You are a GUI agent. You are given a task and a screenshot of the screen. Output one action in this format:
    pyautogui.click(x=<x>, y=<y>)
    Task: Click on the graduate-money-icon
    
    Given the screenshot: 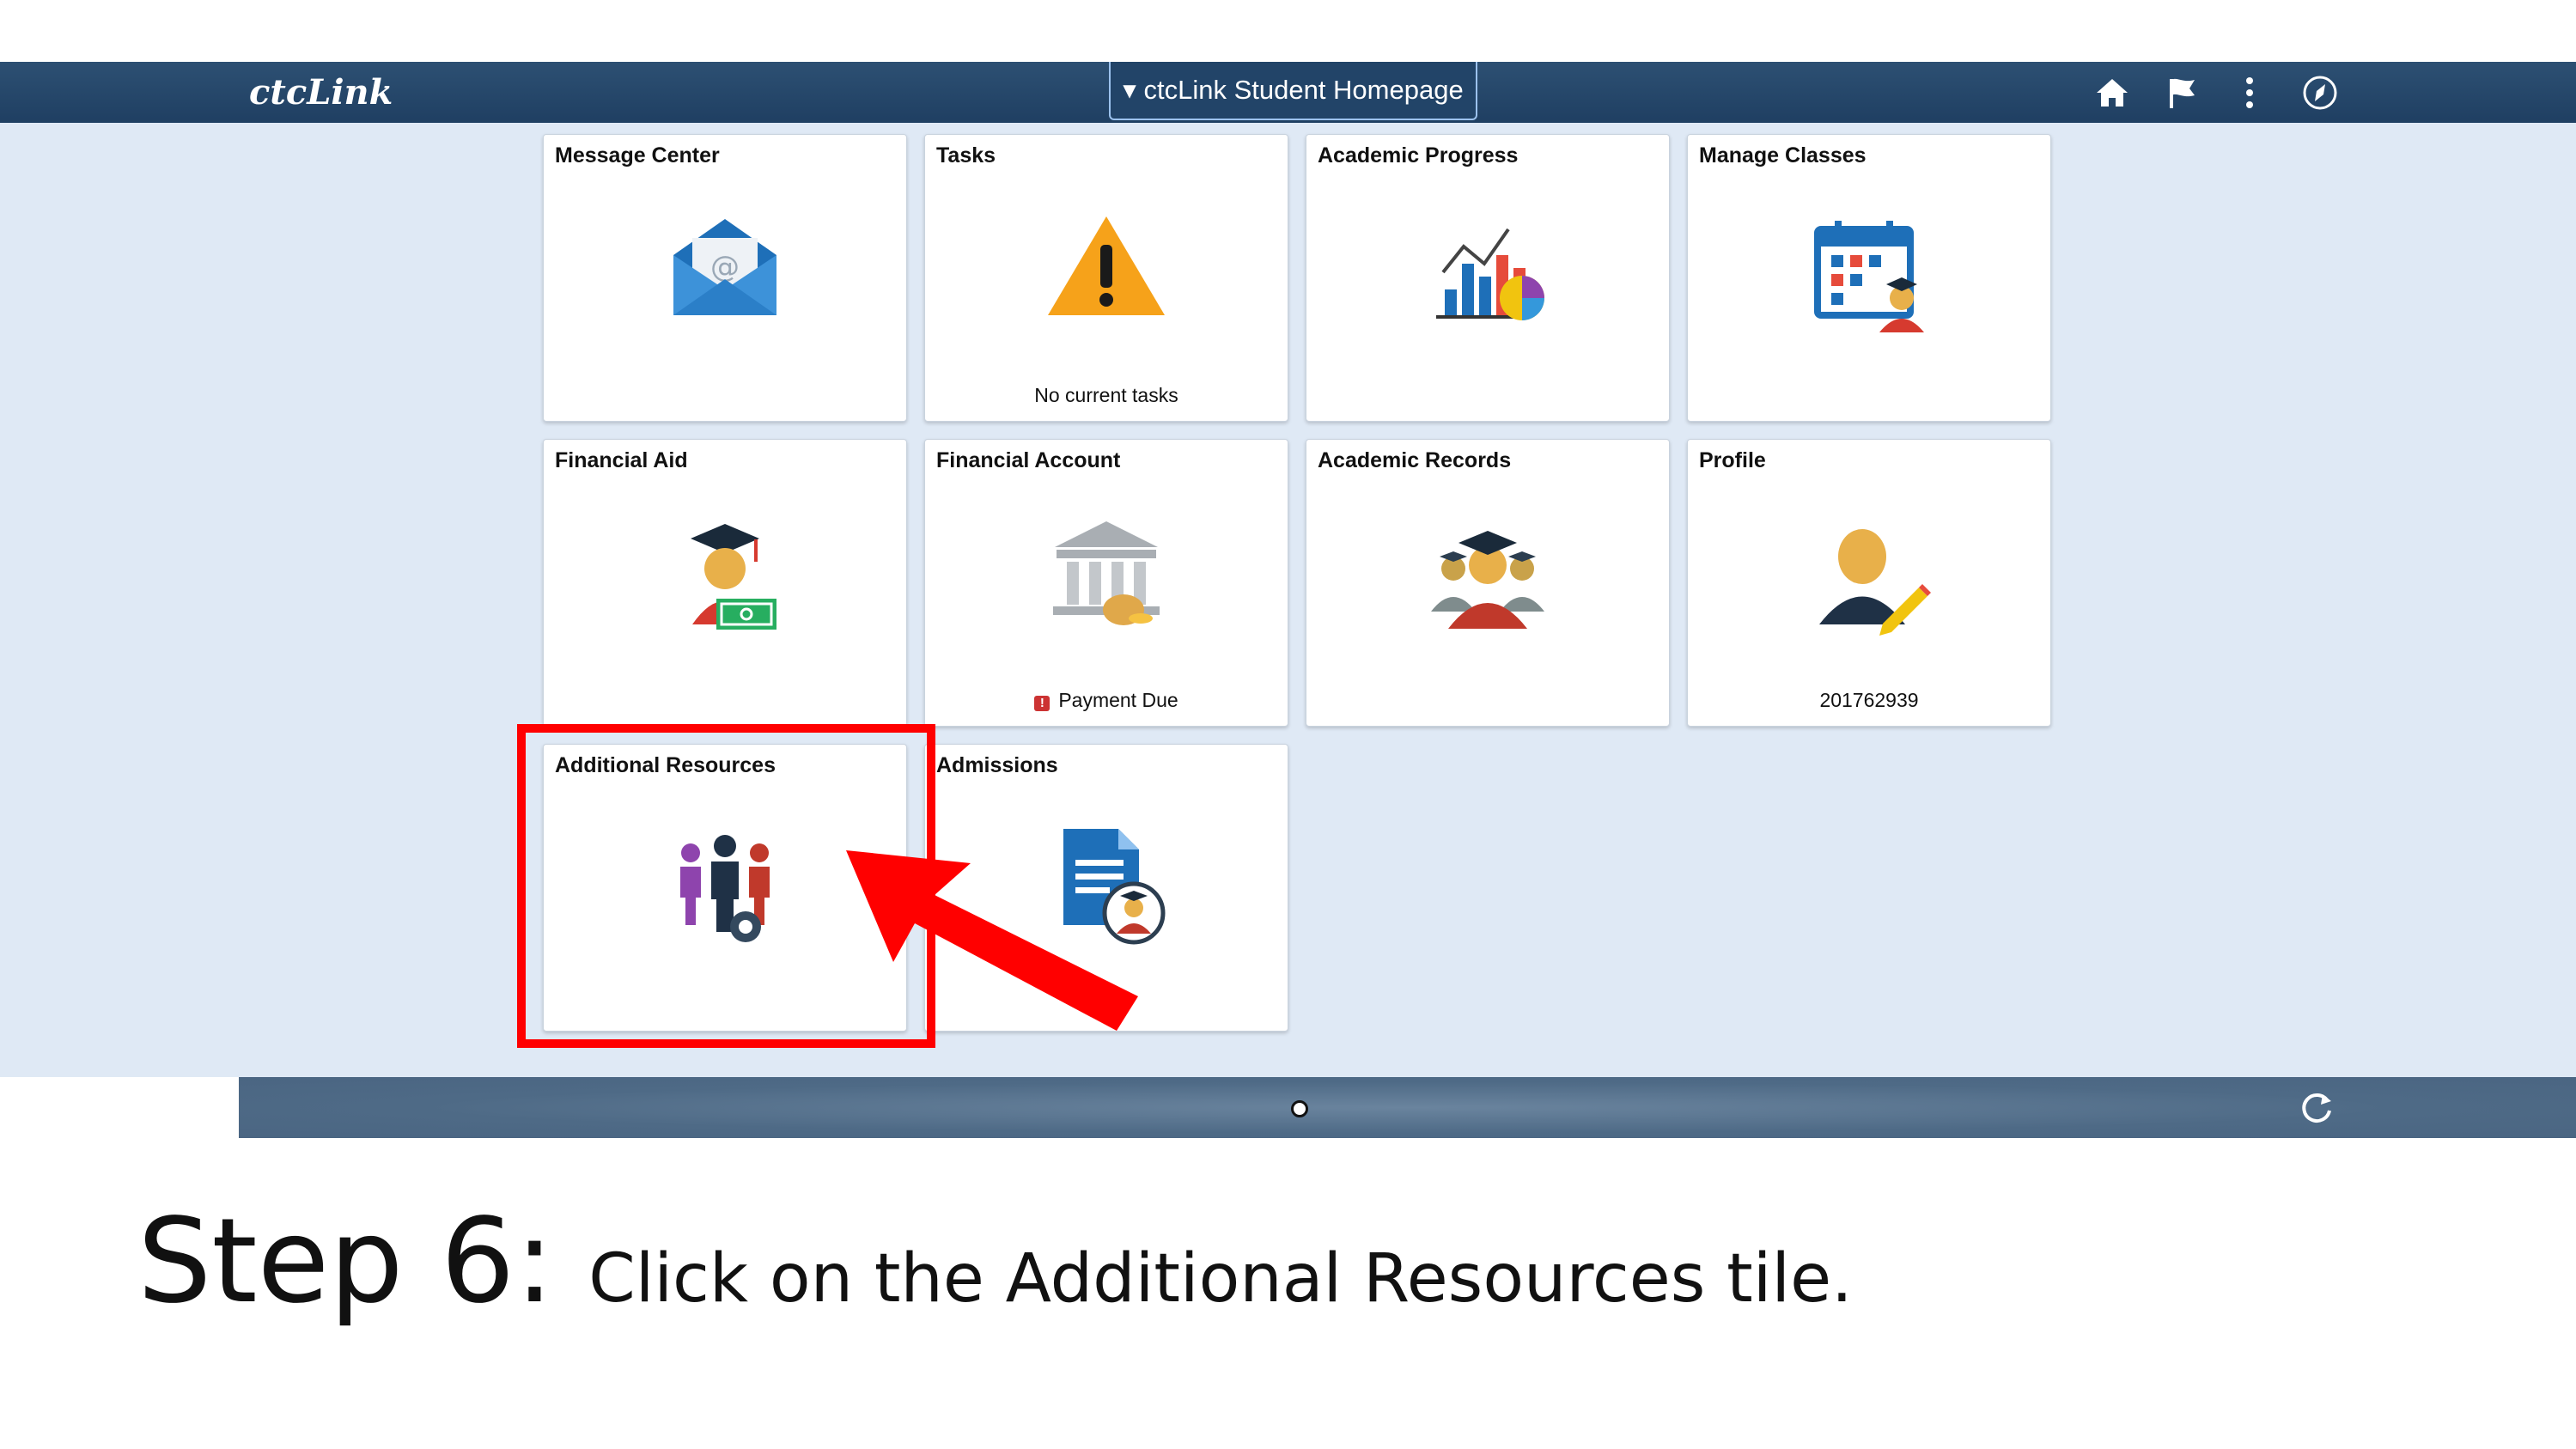 What is the action you would take?
    pyautogui.click(x=733, y=577)
    